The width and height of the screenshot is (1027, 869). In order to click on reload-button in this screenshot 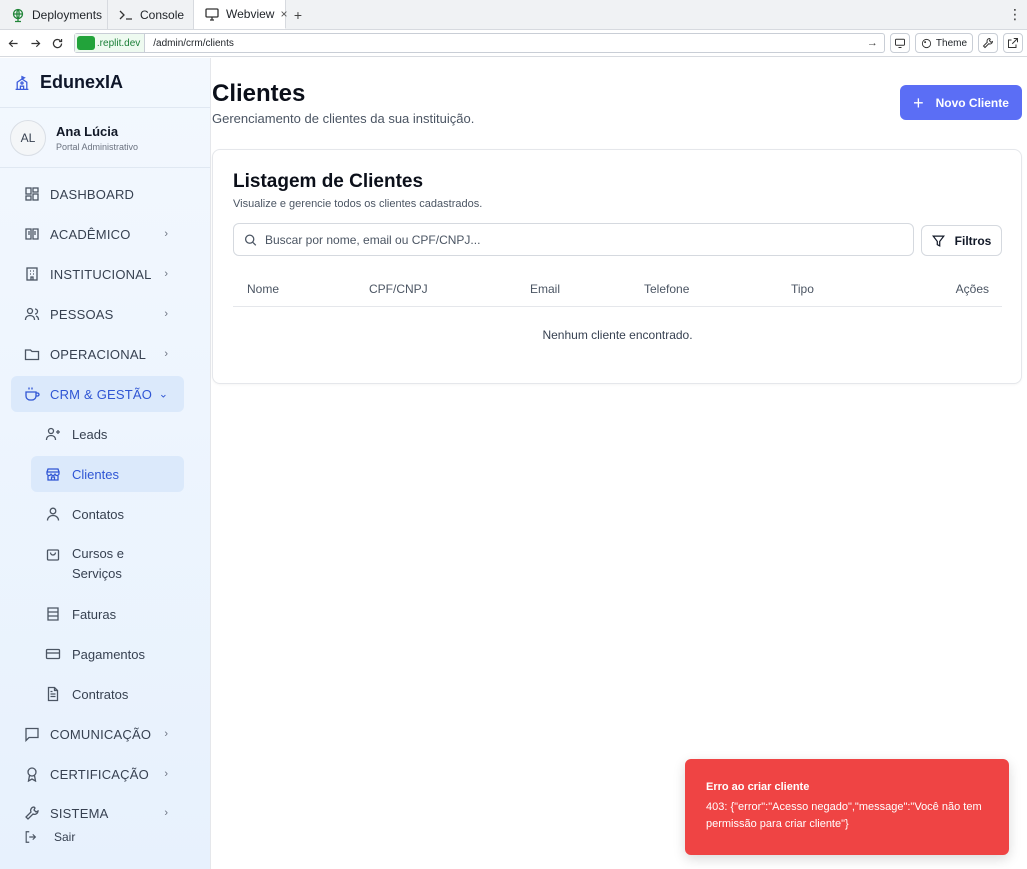, I will do `click(58, 43)`.